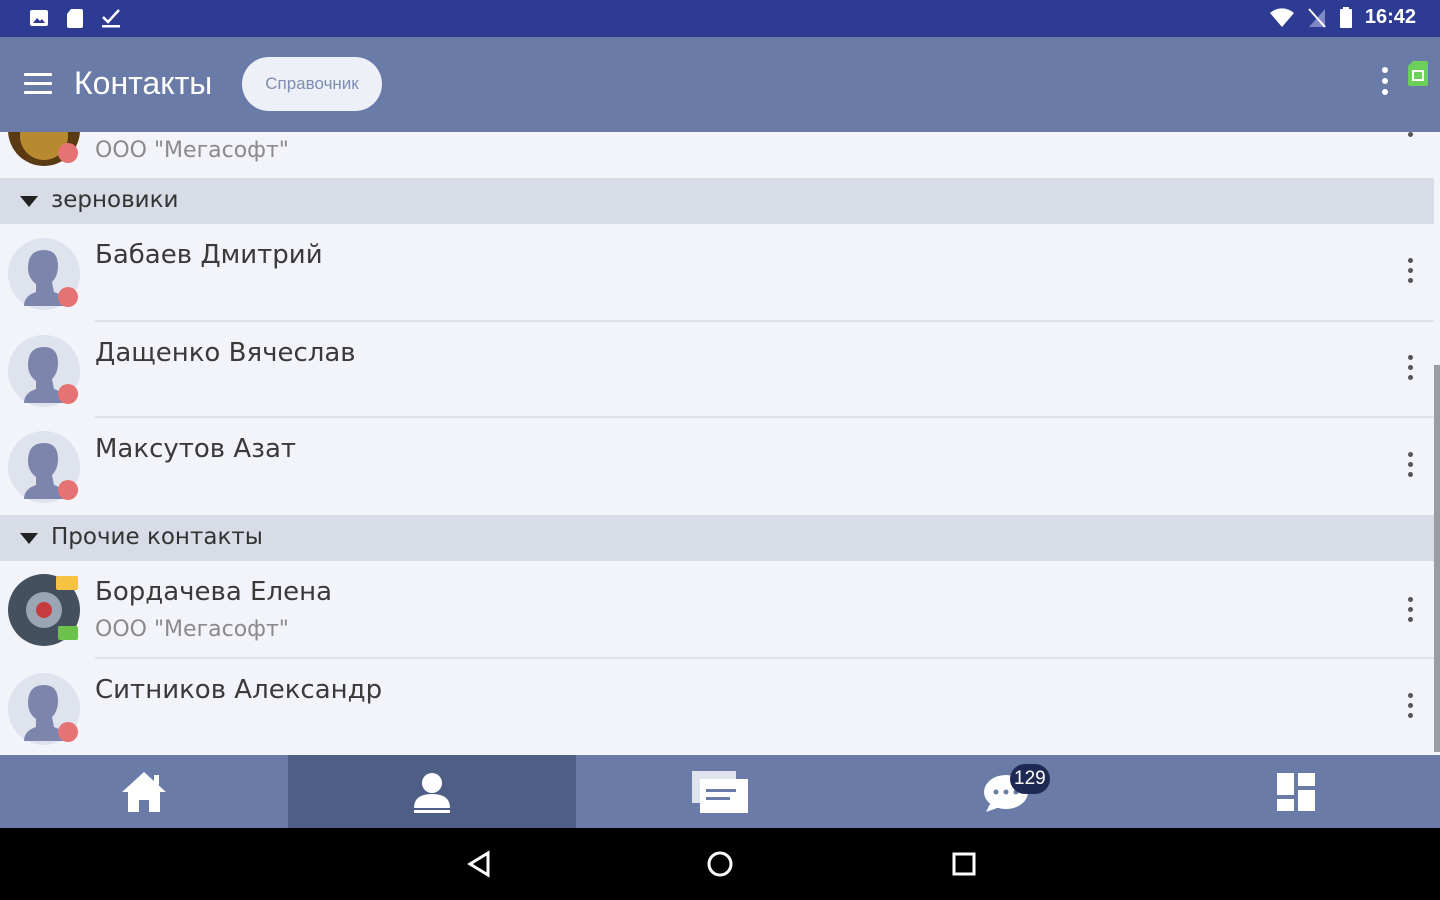  Describe the element at coordinates (111, 18) in the screenshot. I see `check-download-icon` at that location.